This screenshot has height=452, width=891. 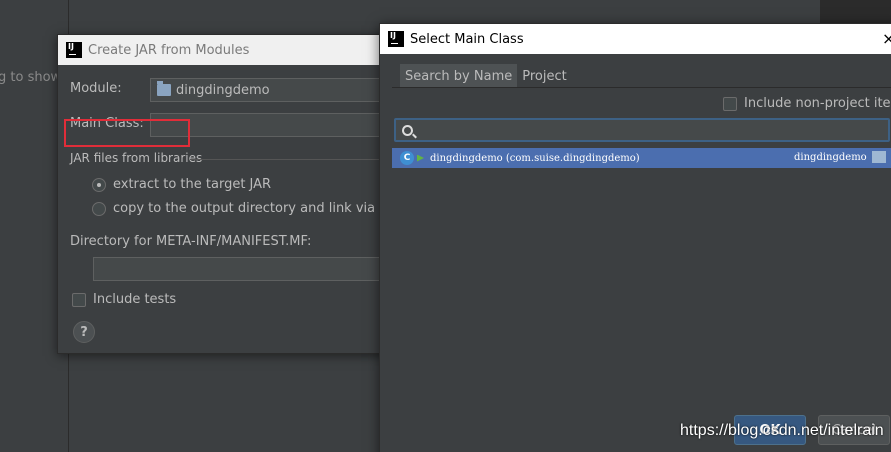 What do you see at coordinates (817, 103) in the screenshot?
I see `include-nonproject-label: Include non-project items` at bounding box center [817, 103].